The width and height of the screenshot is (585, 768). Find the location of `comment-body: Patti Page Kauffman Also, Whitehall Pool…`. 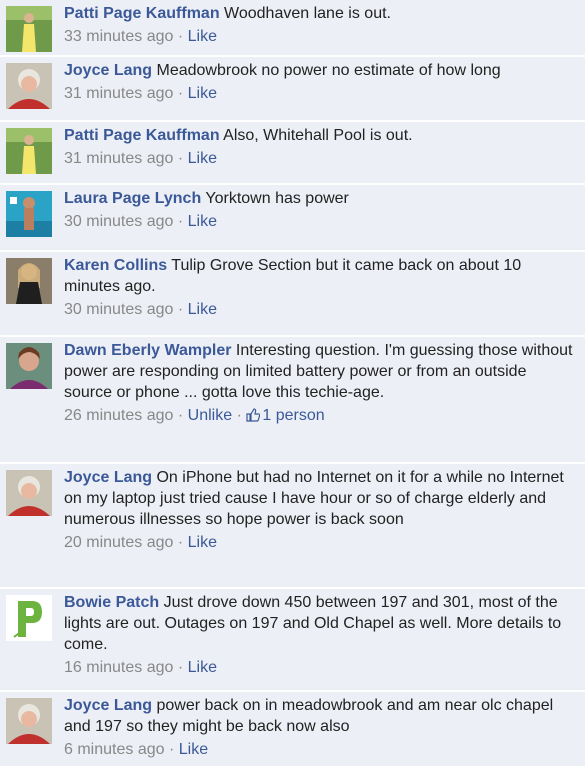

comment-body: Patti Page Kauffman Also, Whitehall Pool… is located at coordinates (319, 135).